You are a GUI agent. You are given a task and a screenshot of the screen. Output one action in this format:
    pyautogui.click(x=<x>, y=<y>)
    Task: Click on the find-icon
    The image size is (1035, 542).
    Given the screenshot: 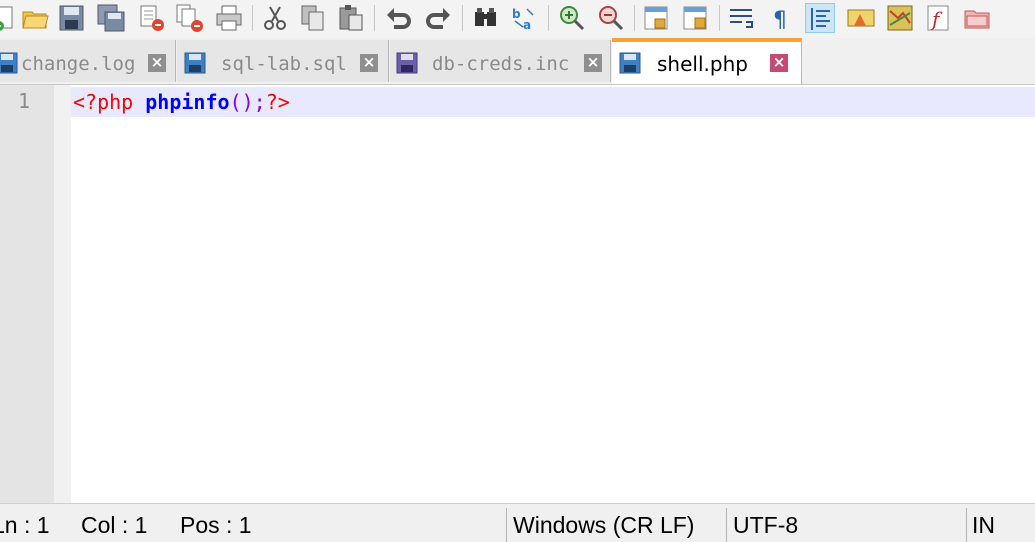 What is the action you would take?
    pyautogui.click(x=486, y=18)
    